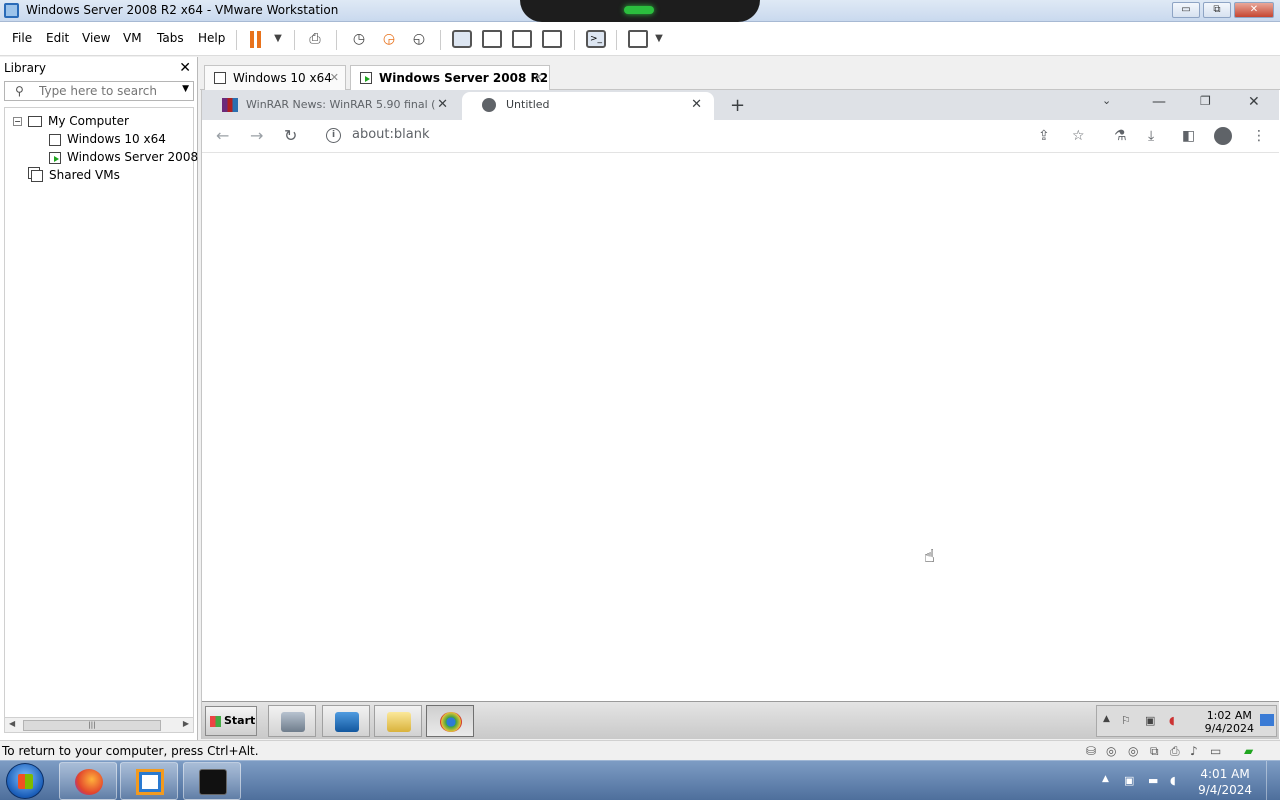  I want to click on browser-tab-untitled: Untitled ✕, so click(588, 106).